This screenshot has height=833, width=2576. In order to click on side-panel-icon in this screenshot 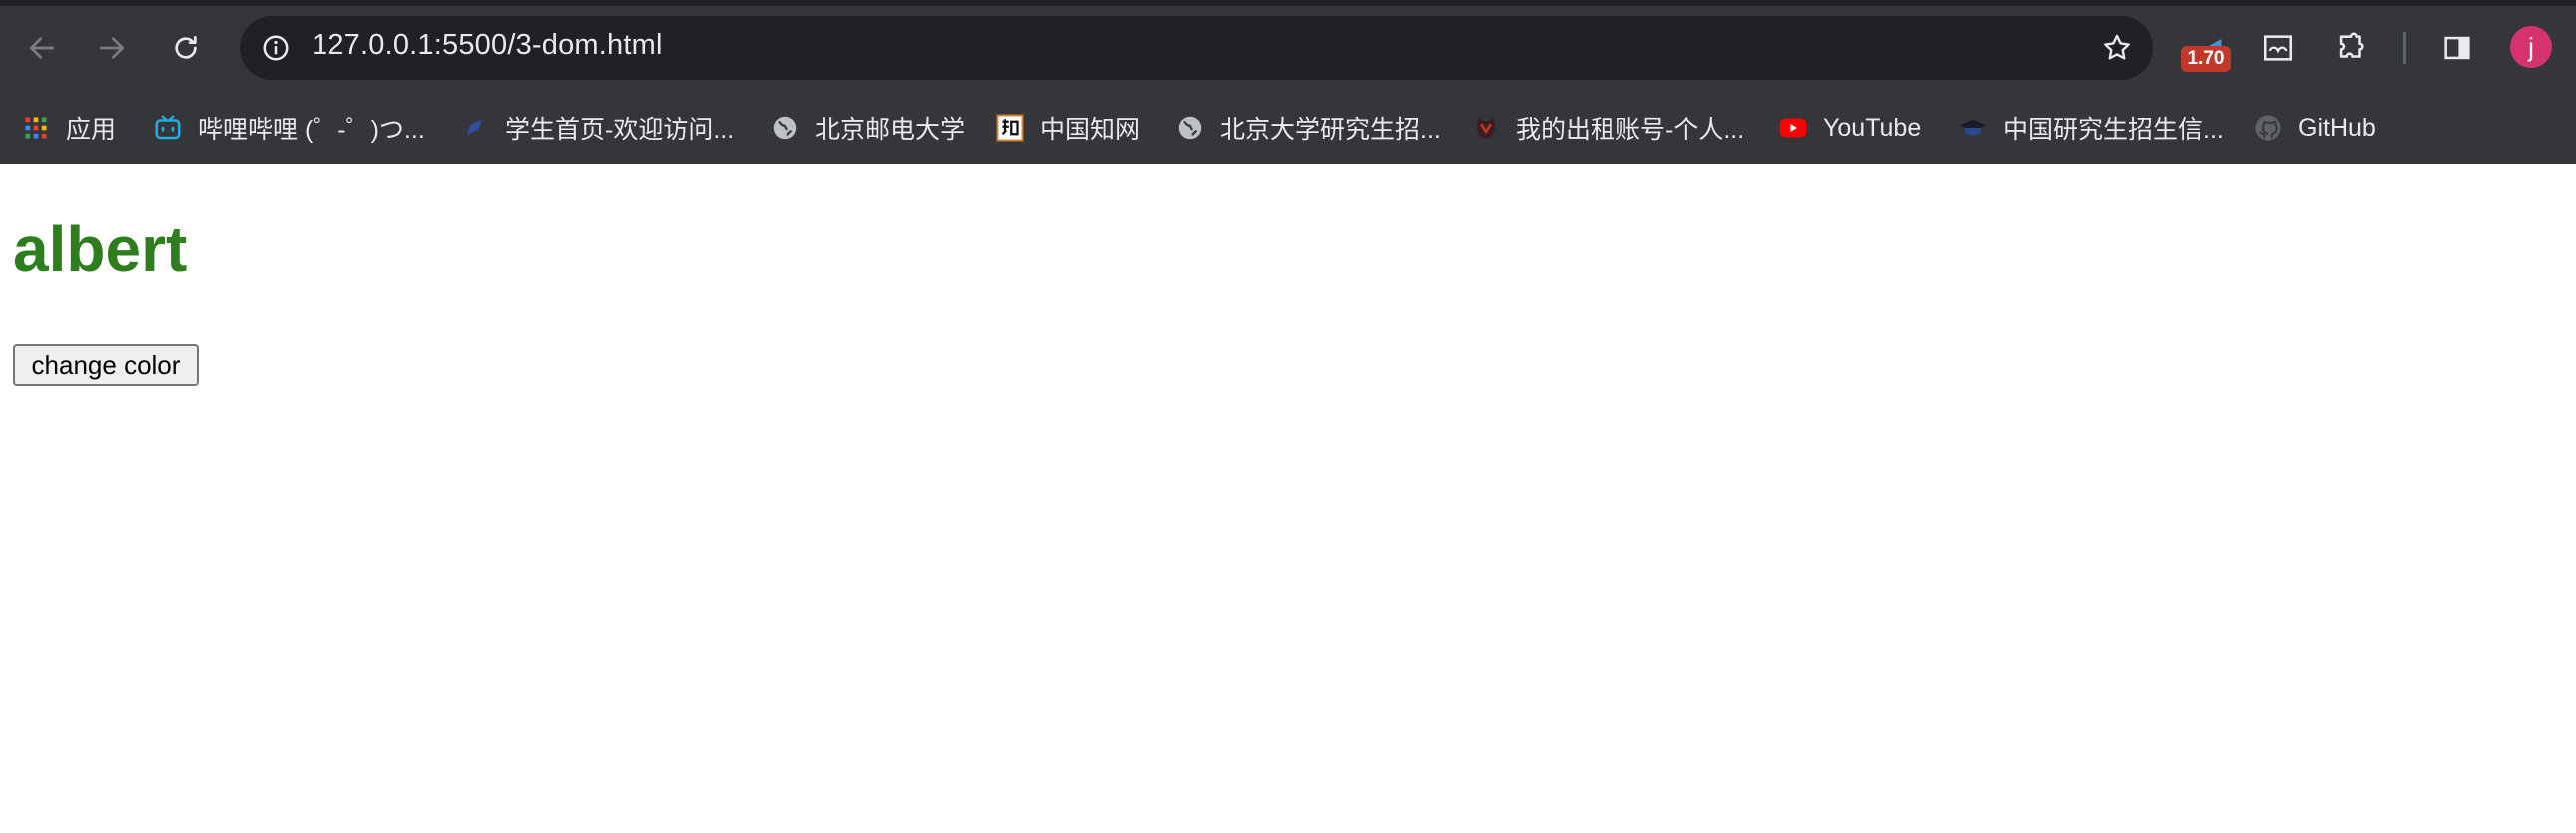, I will do `click(2457, 48)`.